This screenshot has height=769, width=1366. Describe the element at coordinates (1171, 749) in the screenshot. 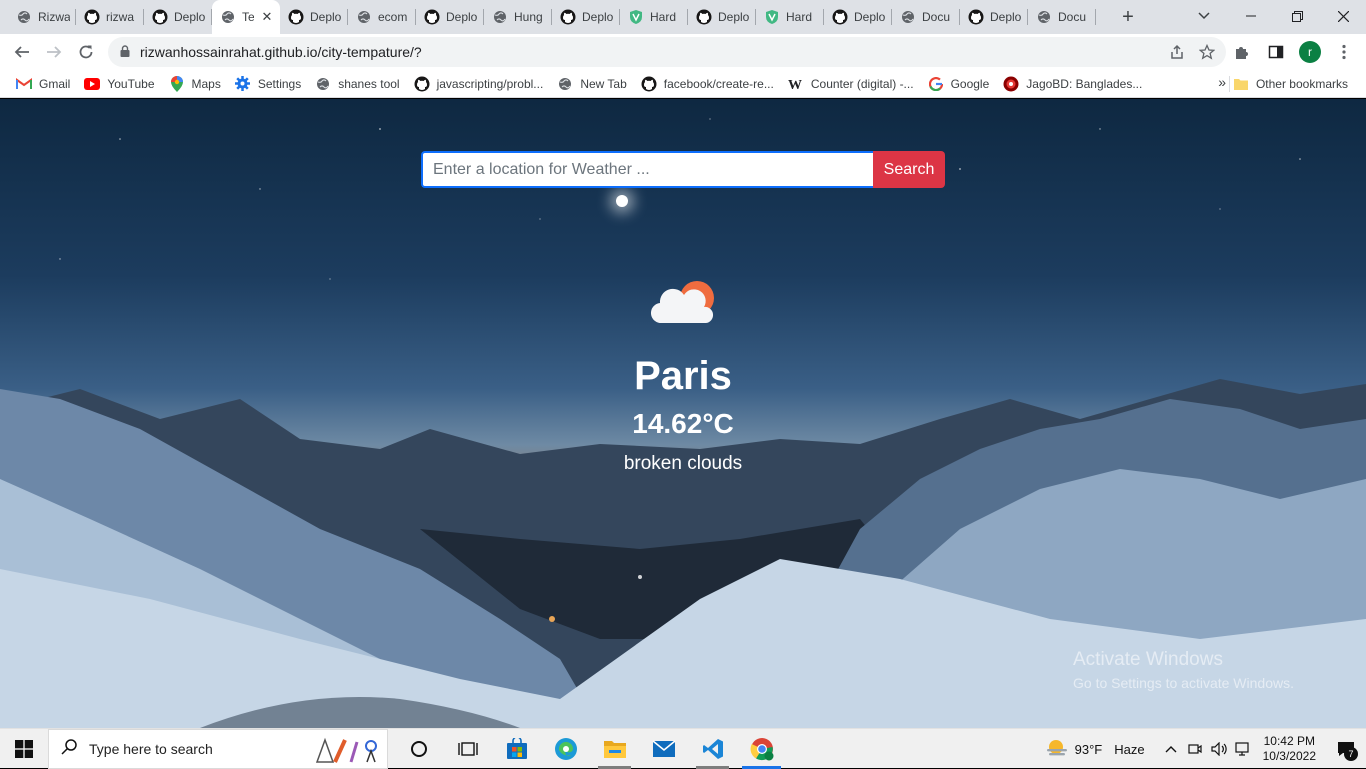

I see `chevron-up-icon` at that location.